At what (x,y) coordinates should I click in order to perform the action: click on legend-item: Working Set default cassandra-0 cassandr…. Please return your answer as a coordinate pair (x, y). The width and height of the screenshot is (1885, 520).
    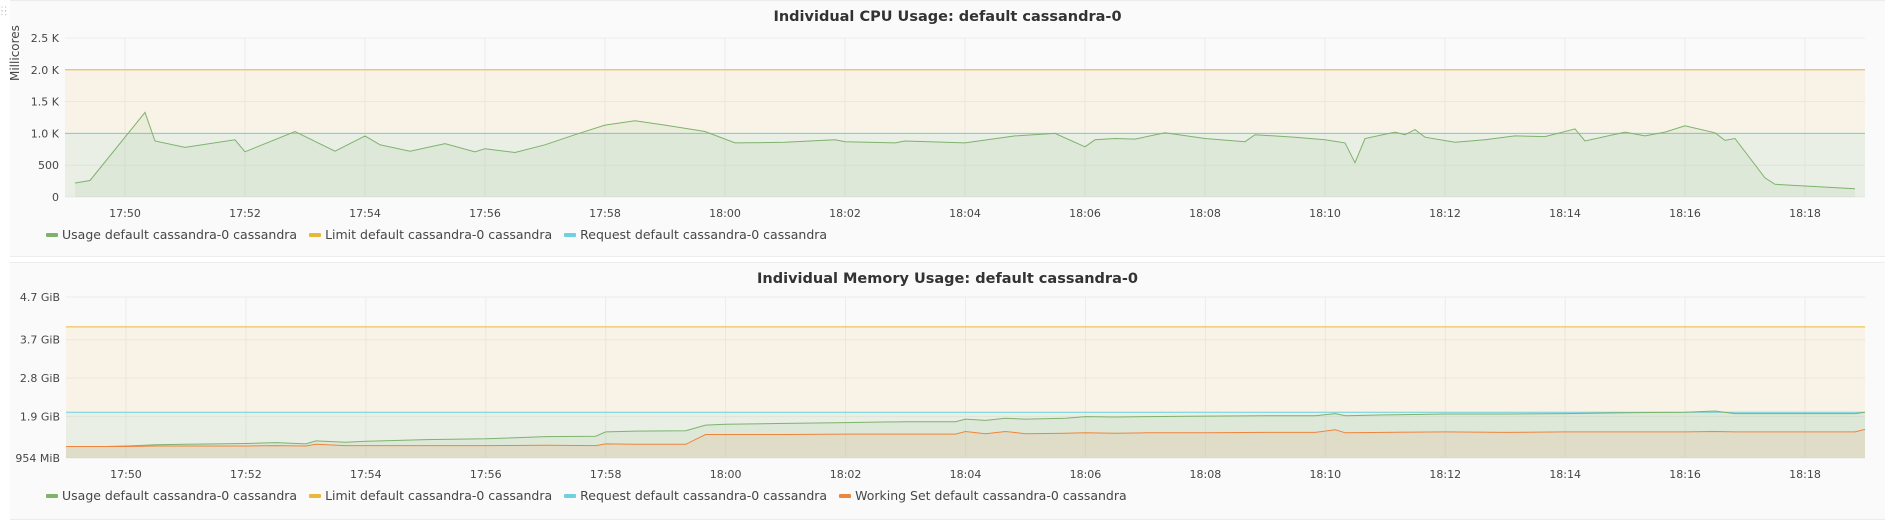
    Looking at the image, I should click on (983, 495).